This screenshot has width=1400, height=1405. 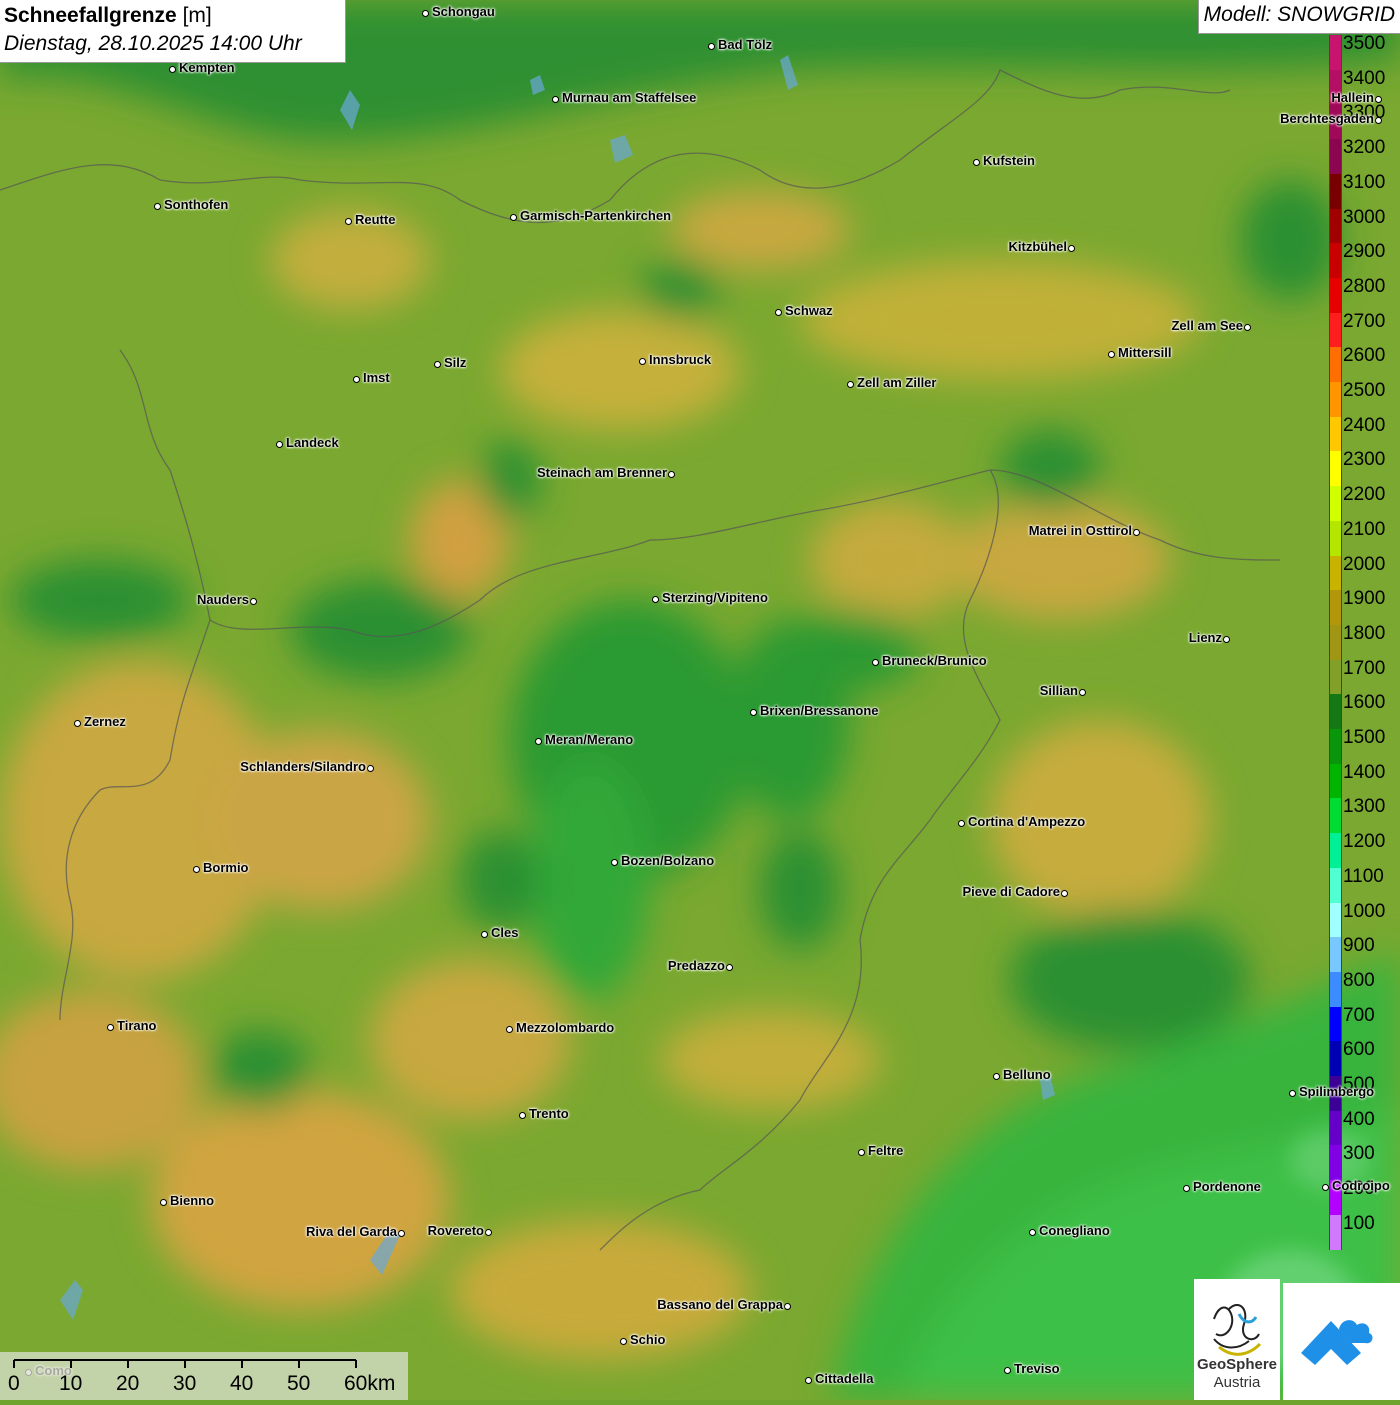 What do you see at coordinates (1364, 148) in the screenshot?
I see `legend-label: 3200` at bounding box center [1364, 148].